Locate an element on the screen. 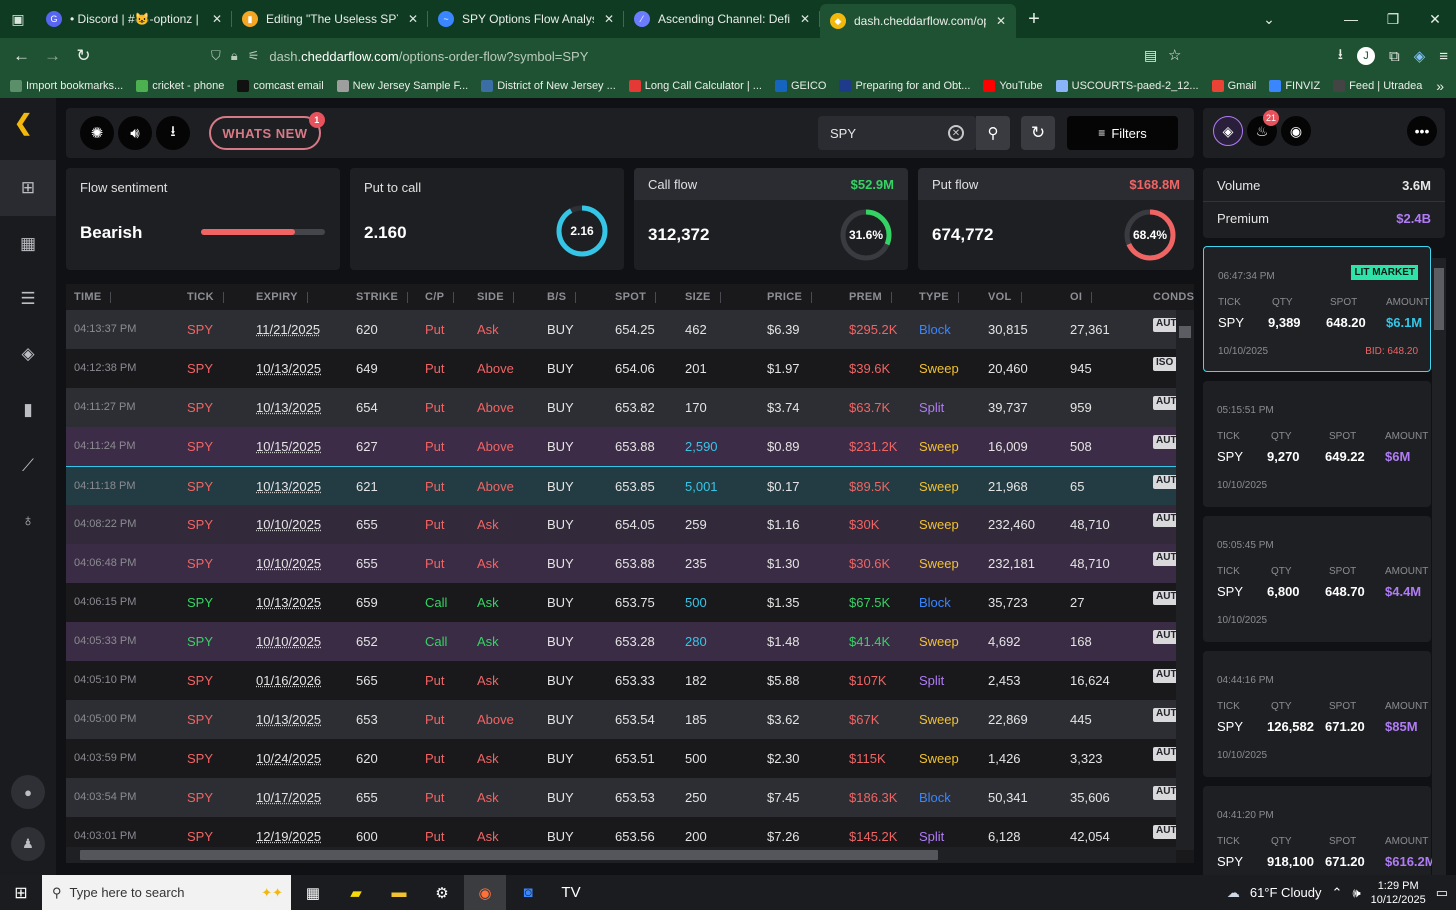 The image size is (1456, 910). minimize-button: — is located at coordinates (1351, 19).